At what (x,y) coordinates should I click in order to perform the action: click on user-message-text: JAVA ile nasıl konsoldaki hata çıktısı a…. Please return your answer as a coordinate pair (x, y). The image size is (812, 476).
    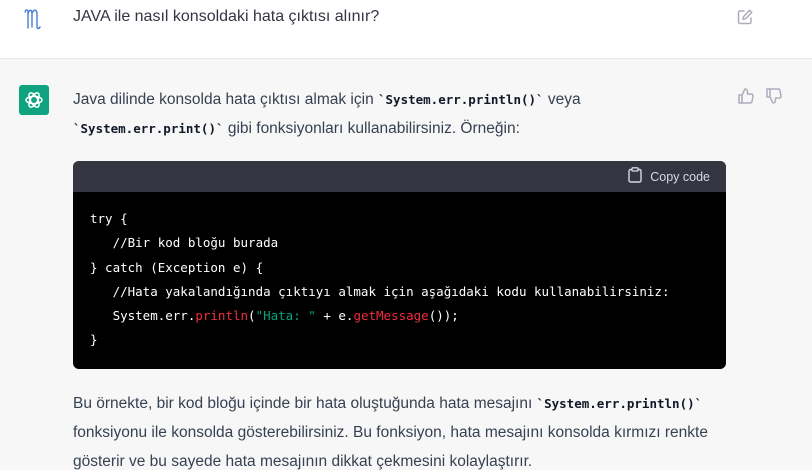
    Looking at the image, I should click on (226, 16).